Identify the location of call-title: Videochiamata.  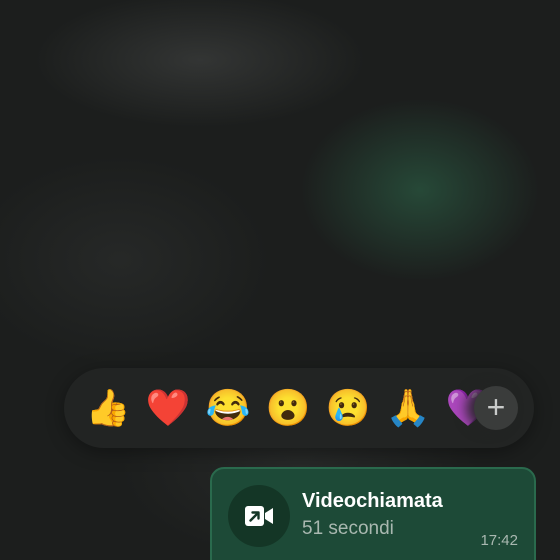
(372, 501).